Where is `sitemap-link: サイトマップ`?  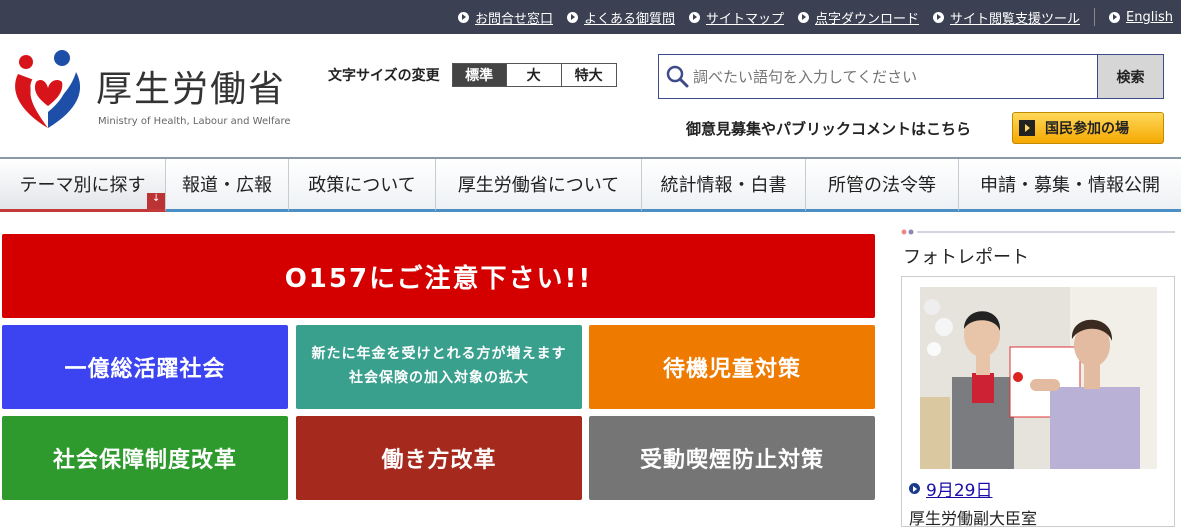
sitemap-link: サイトマップ is located at coordinates (736, 17).